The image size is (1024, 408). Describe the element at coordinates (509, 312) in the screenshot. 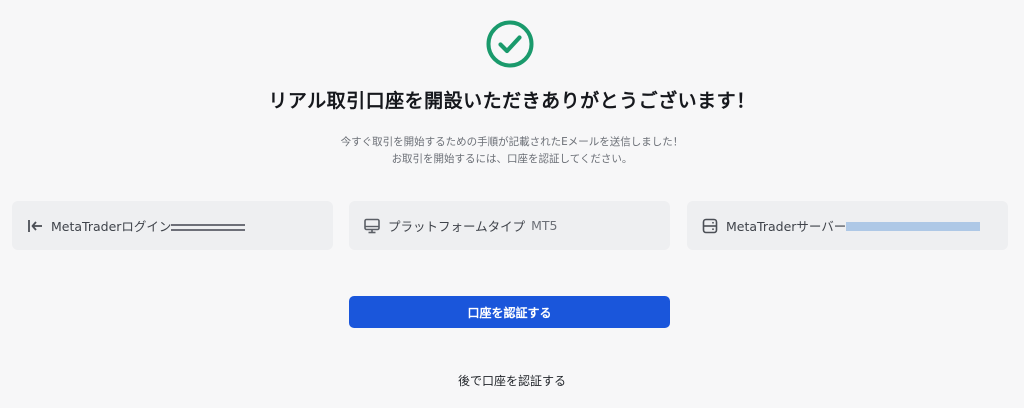

I see `verify-account-button: 口座を認証する` at that location.